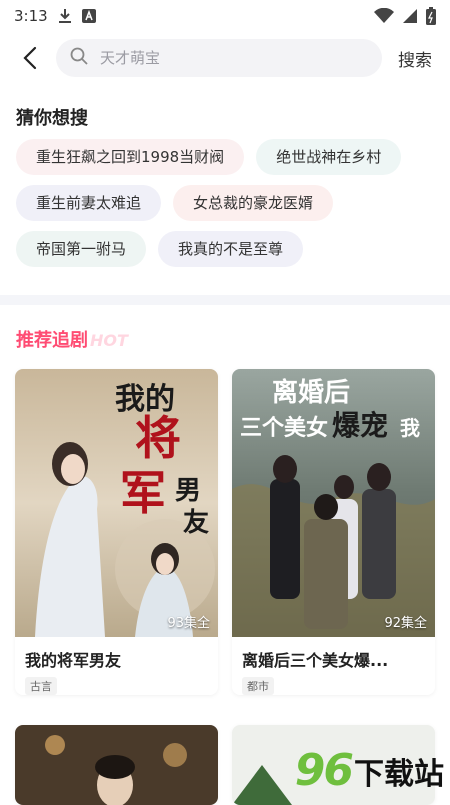 This screenshot has height=805, width=450. I want to click on search-button: 搜索, so click(415, 58).